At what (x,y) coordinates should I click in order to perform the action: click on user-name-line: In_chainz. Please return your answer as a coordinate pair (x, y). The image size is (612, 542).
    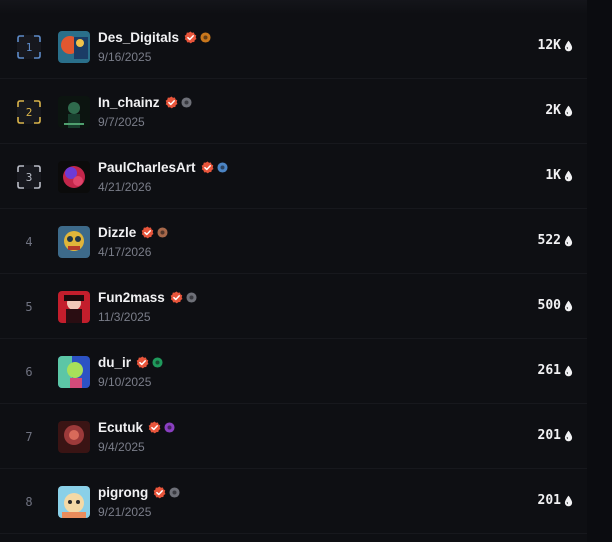
    Looking at the image, I should click on (145, 102).